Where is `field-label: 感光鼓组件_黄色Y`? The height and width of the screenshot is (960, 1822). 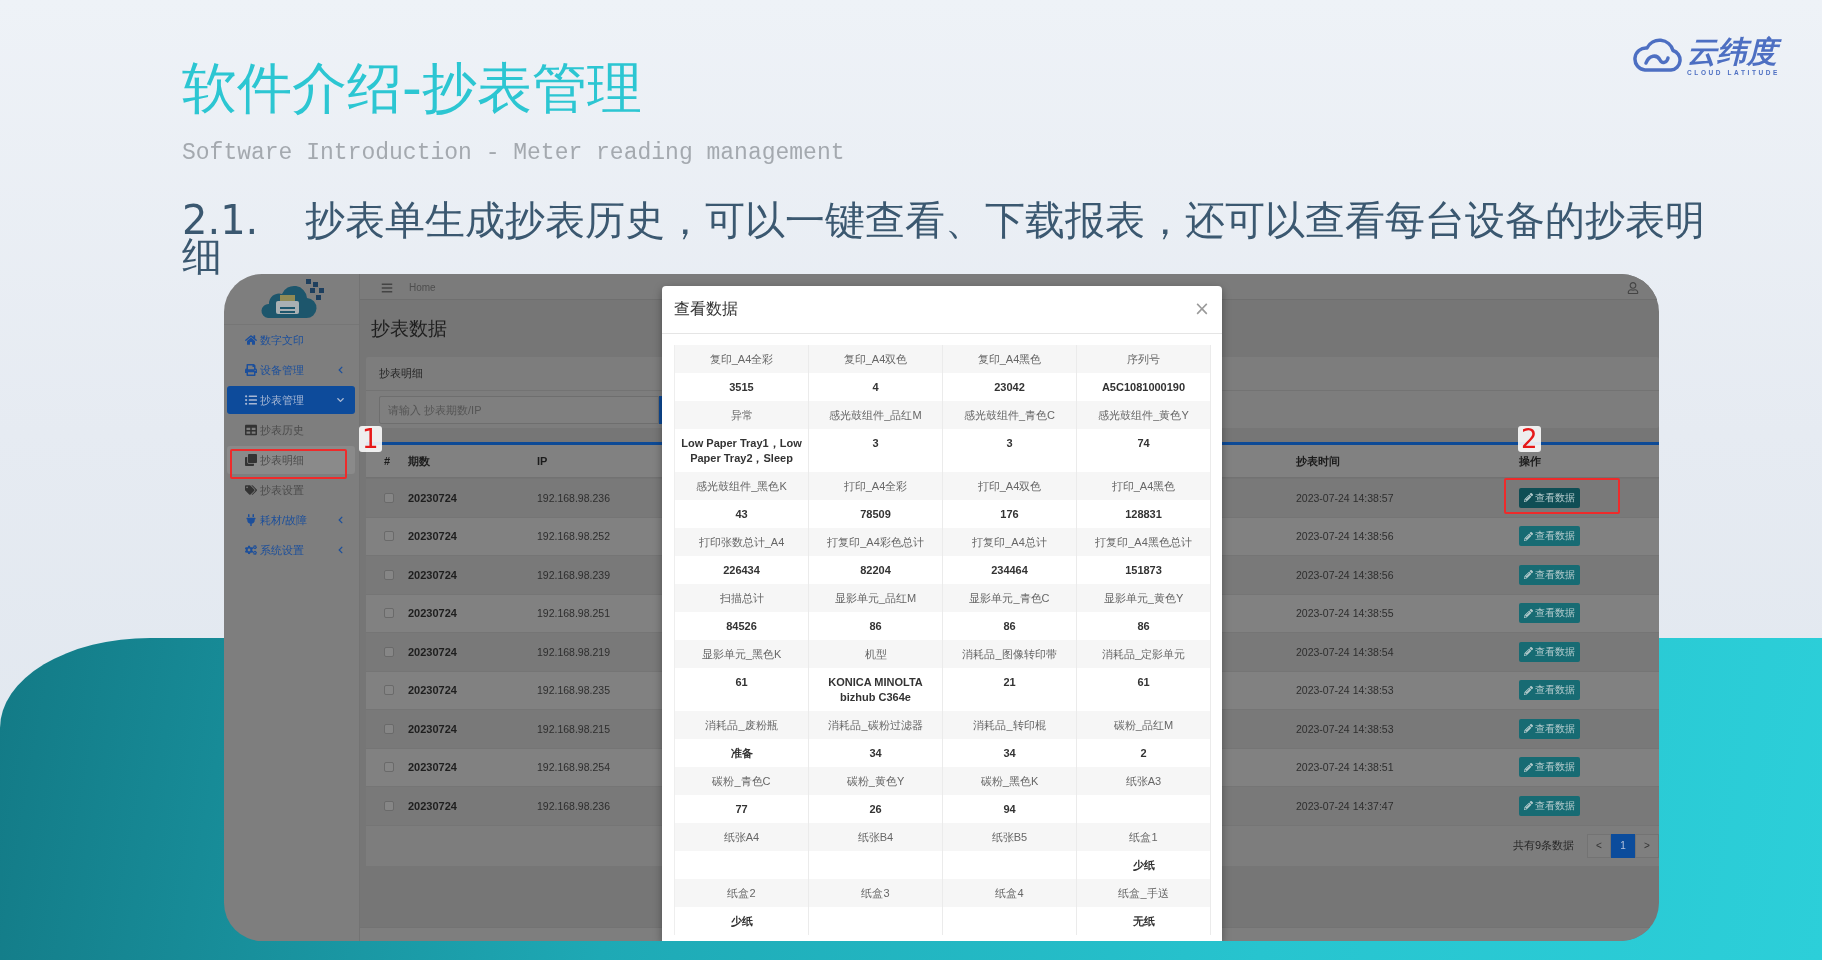 field-label: 感光鼓组件_黄色Y is located at coordinates (1144, 415).